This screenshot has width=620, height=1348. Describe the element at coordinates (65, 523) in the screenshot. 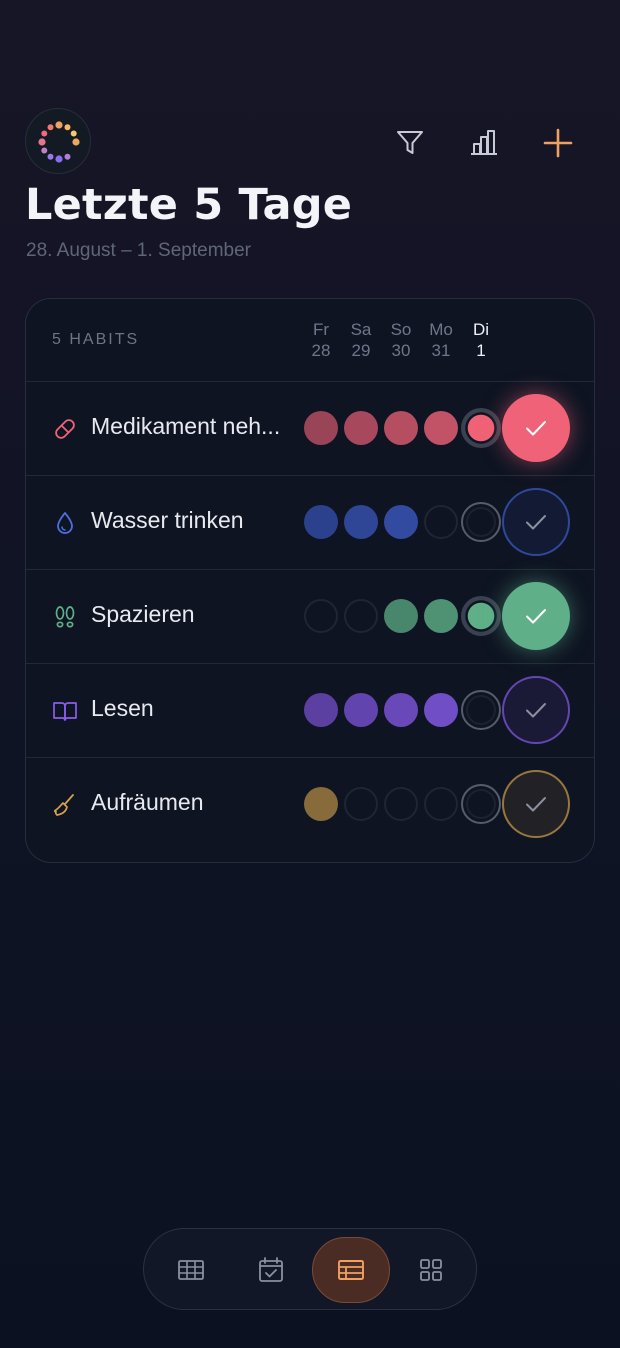

I see `water-drop-icon` at that location.